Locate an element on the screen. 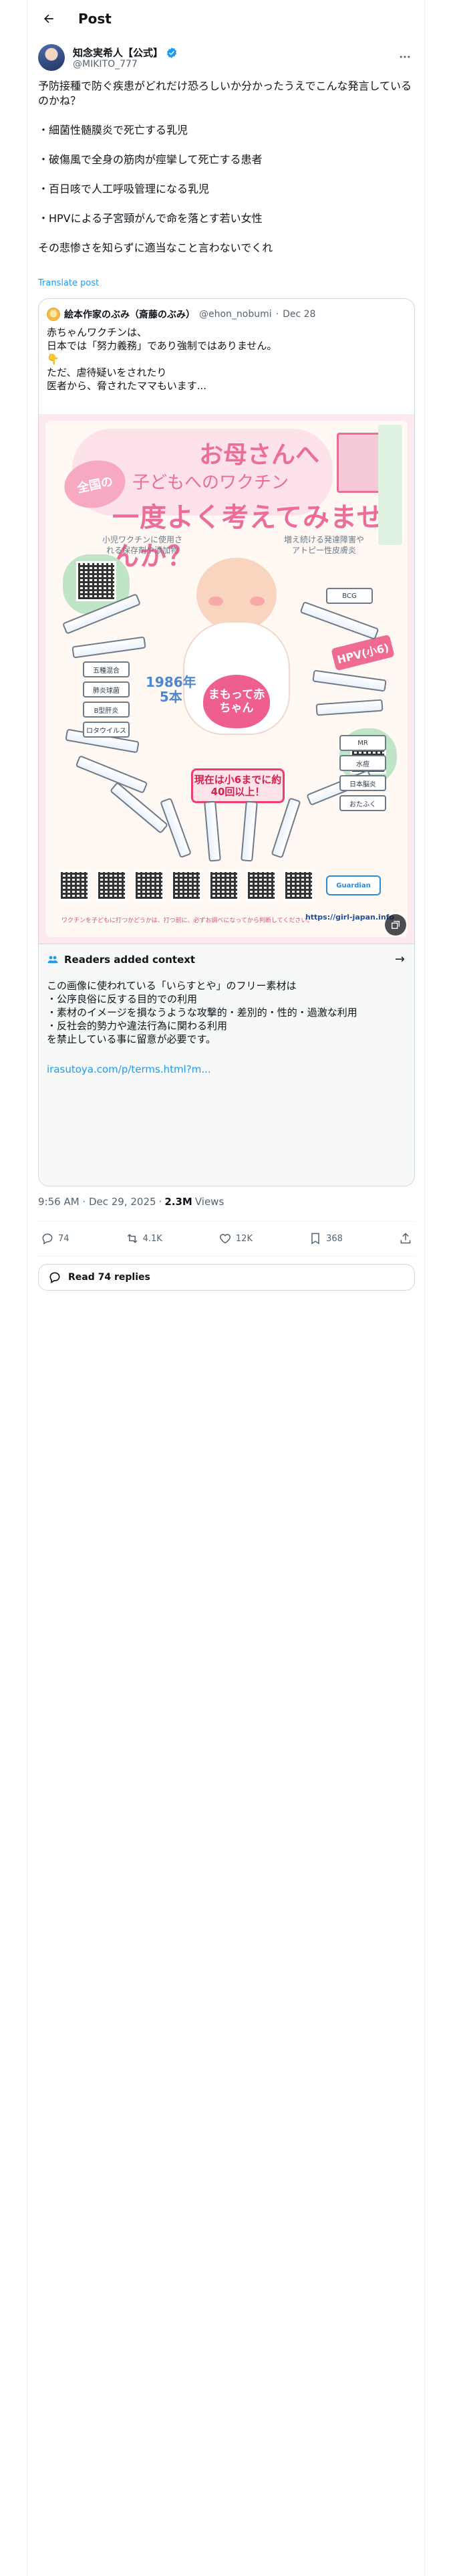 This screenshot has width=451, height=2576. poster-guardian-logo: Guardian is located at coordinates (353, 885).